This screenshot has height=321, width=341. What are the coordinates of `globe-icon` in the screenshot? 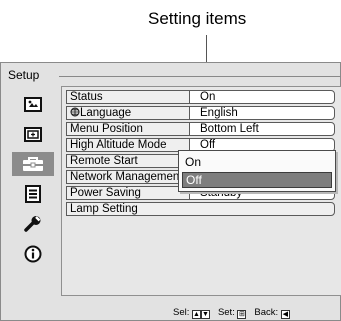 It's located at (75, 112).